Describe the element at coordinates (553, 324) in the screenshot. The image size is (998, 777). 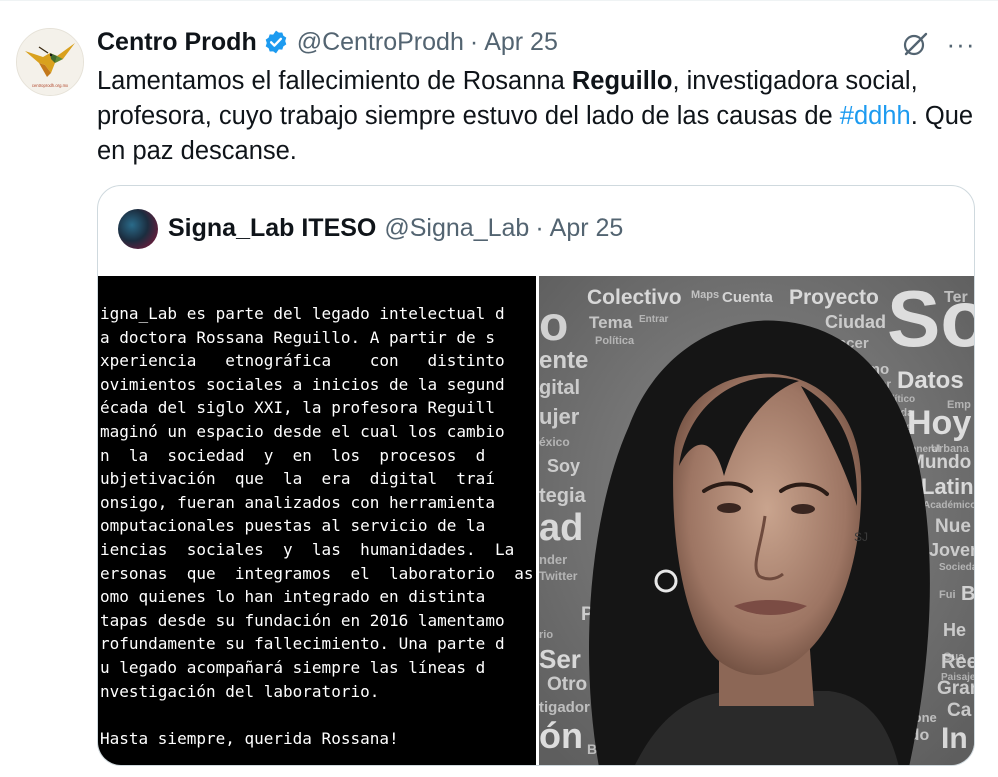
I see `word-cloud-word: o` at that location.